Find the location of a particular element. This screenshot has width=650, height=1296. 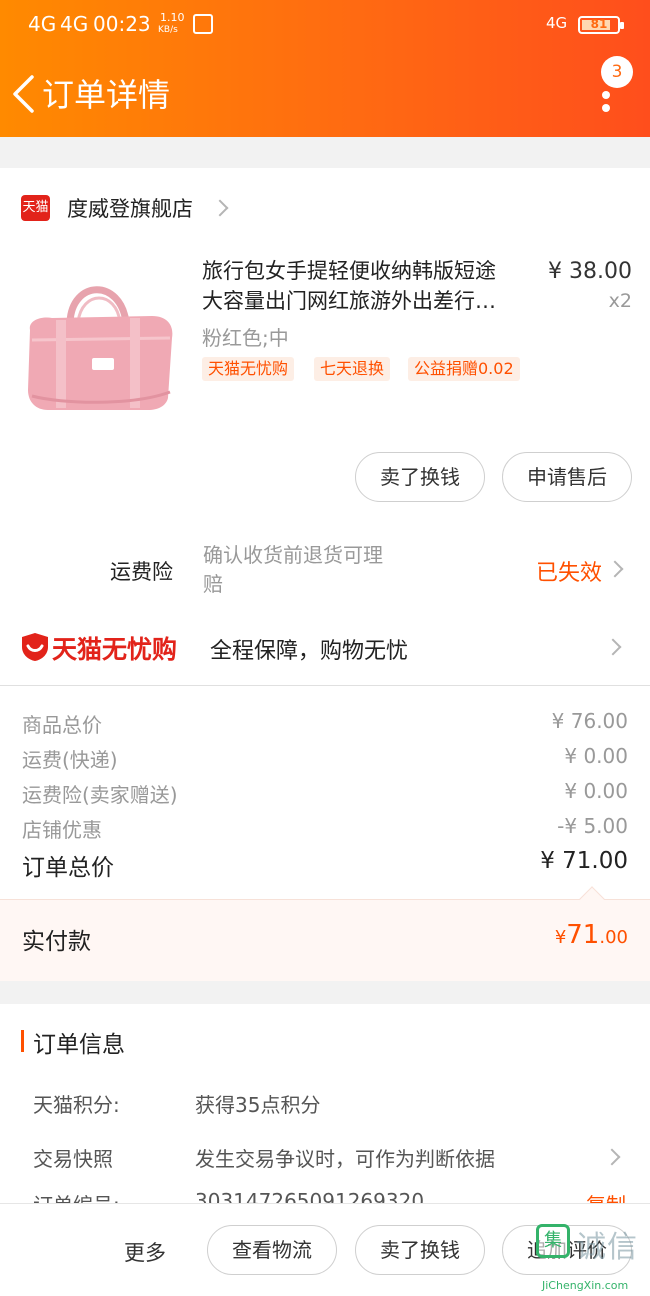

order-total-value: ¥ 71.00 is located at coordinates (584, 861).